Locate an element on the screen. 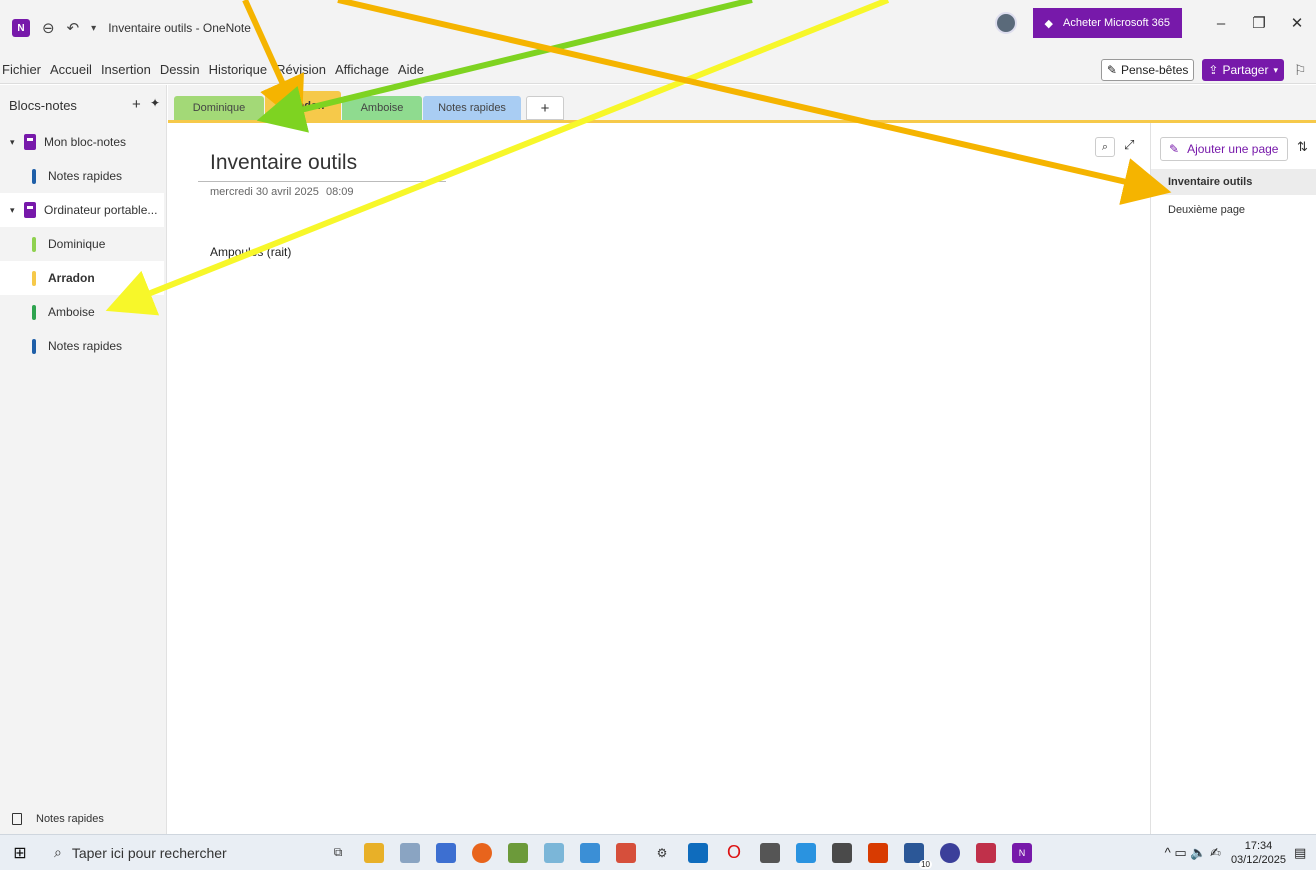  menu-accueil: Accueil is located at coordinates (71, 69).